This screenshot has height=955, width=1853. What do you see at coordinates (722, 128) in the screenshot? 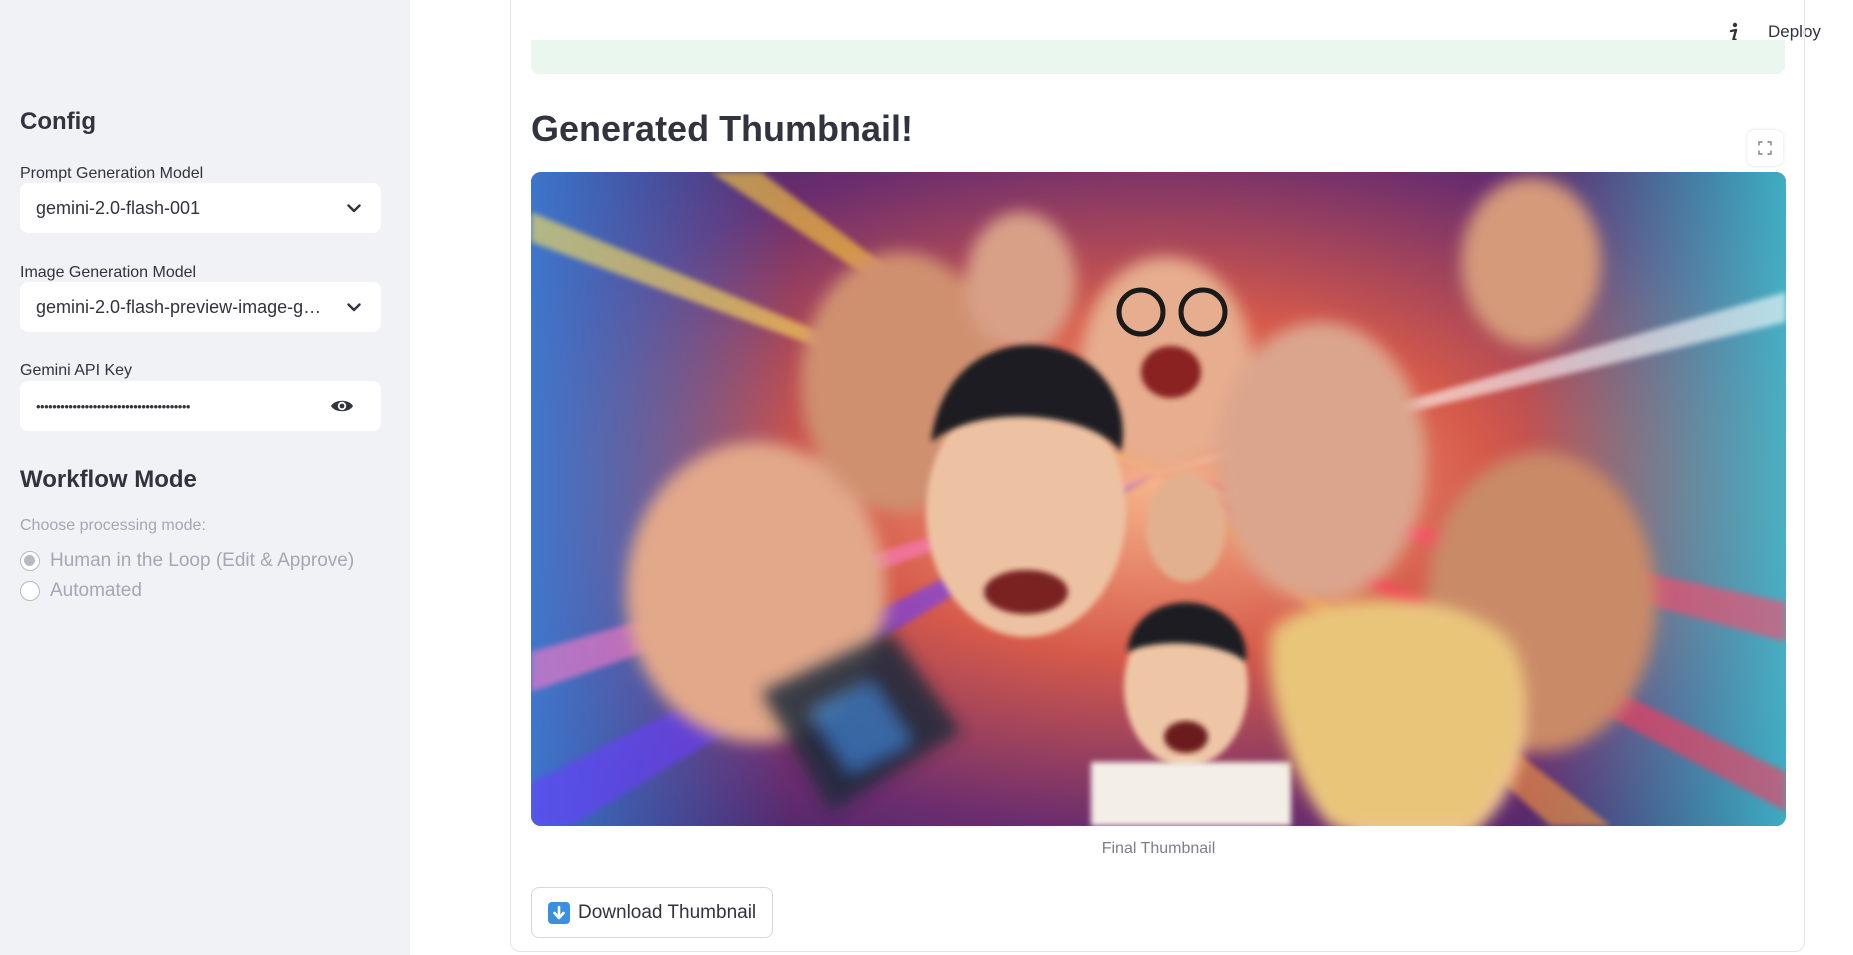
I see `page-title: Generated Thumbnail!` at bounding box center [722, 128].